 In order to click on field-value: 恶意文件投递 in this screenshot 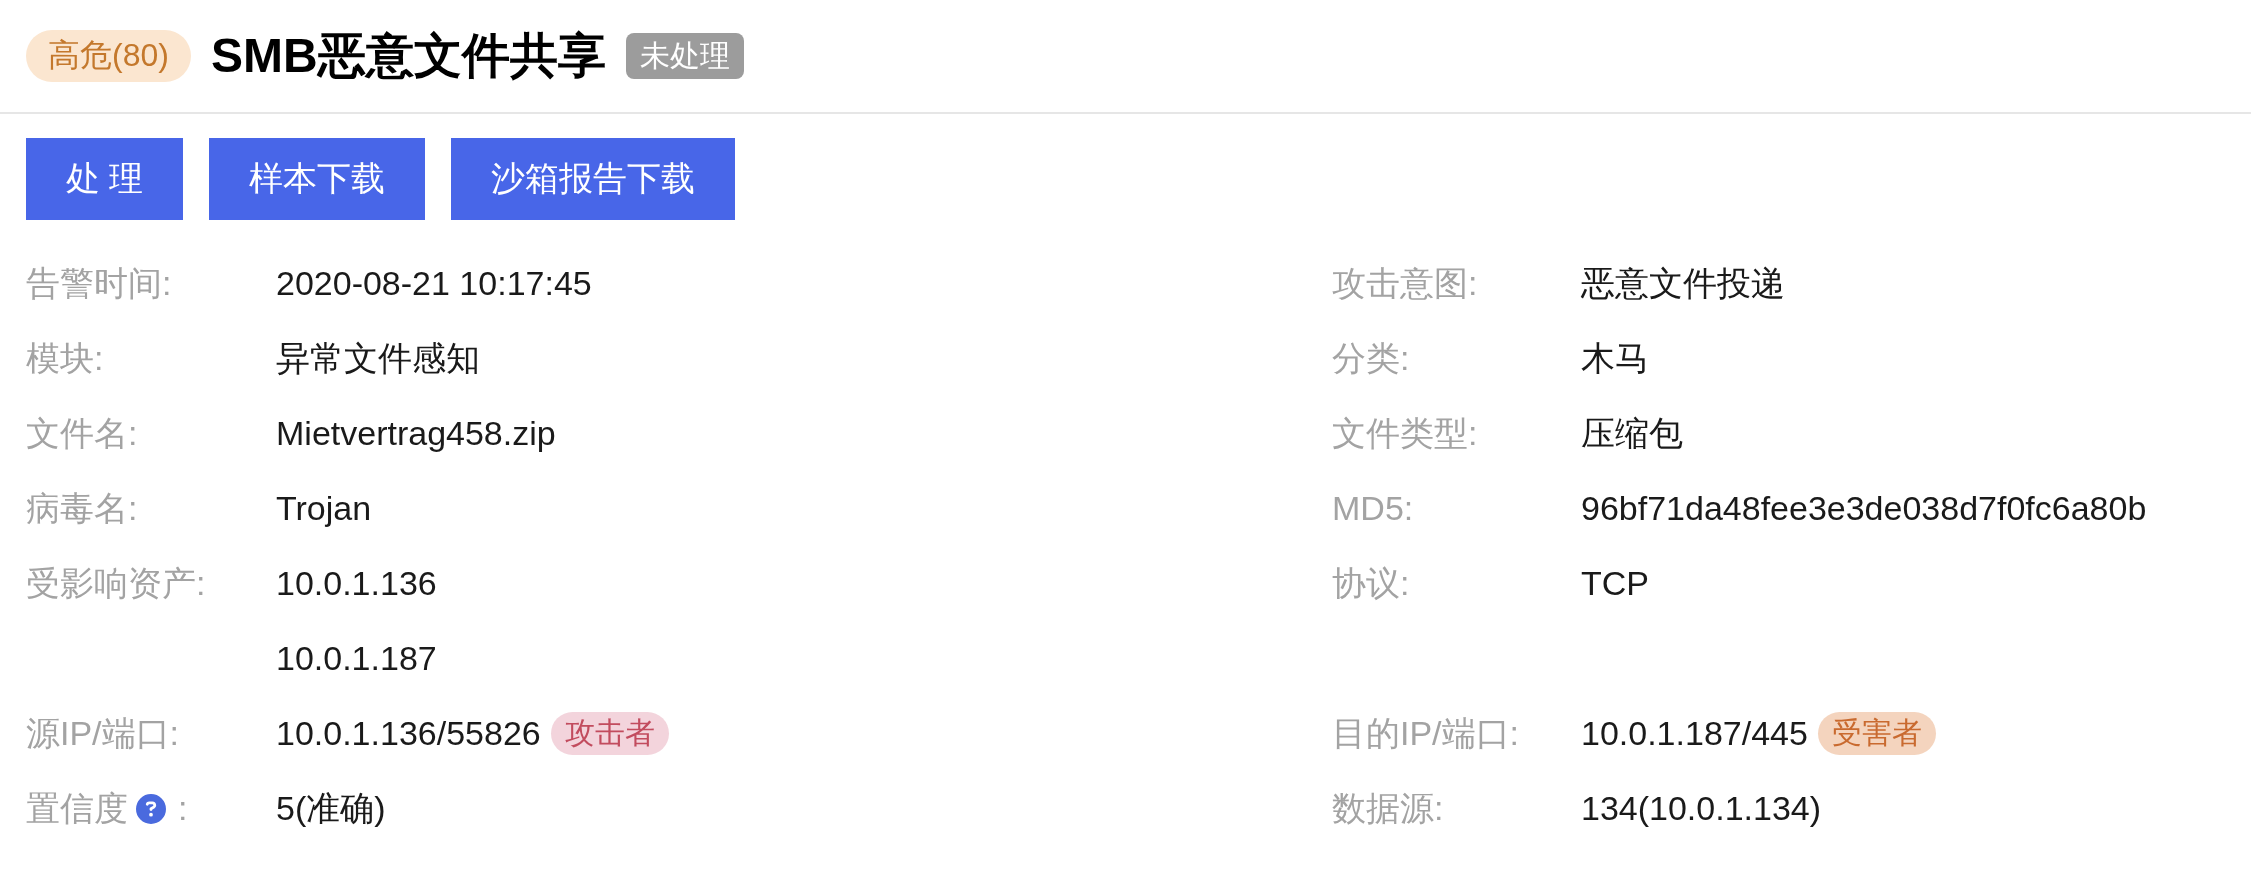, I will do `click(1683, 283)`.